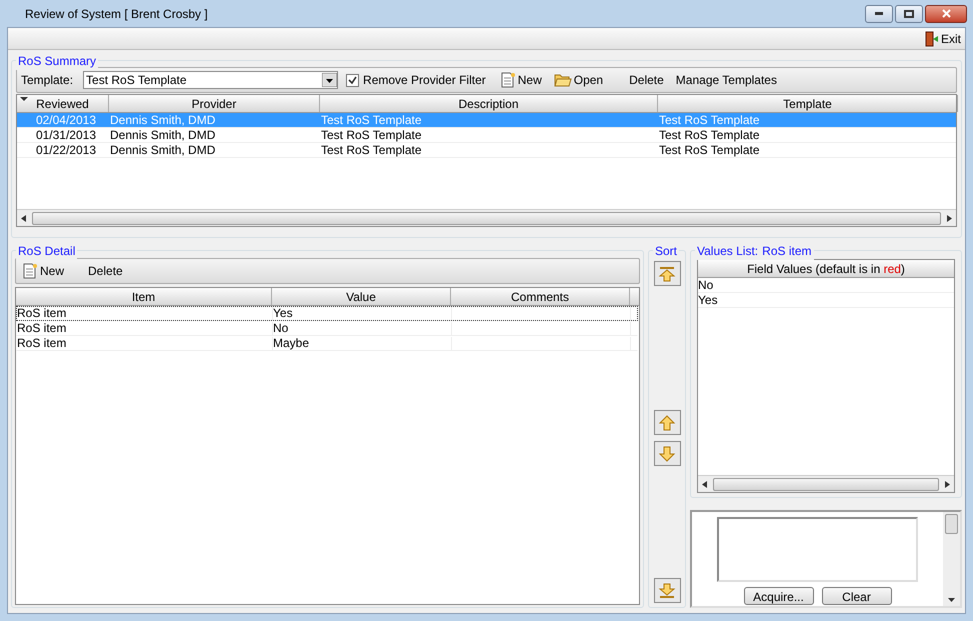  I want to click on group-title: RoS Detail, so click(47, 251).